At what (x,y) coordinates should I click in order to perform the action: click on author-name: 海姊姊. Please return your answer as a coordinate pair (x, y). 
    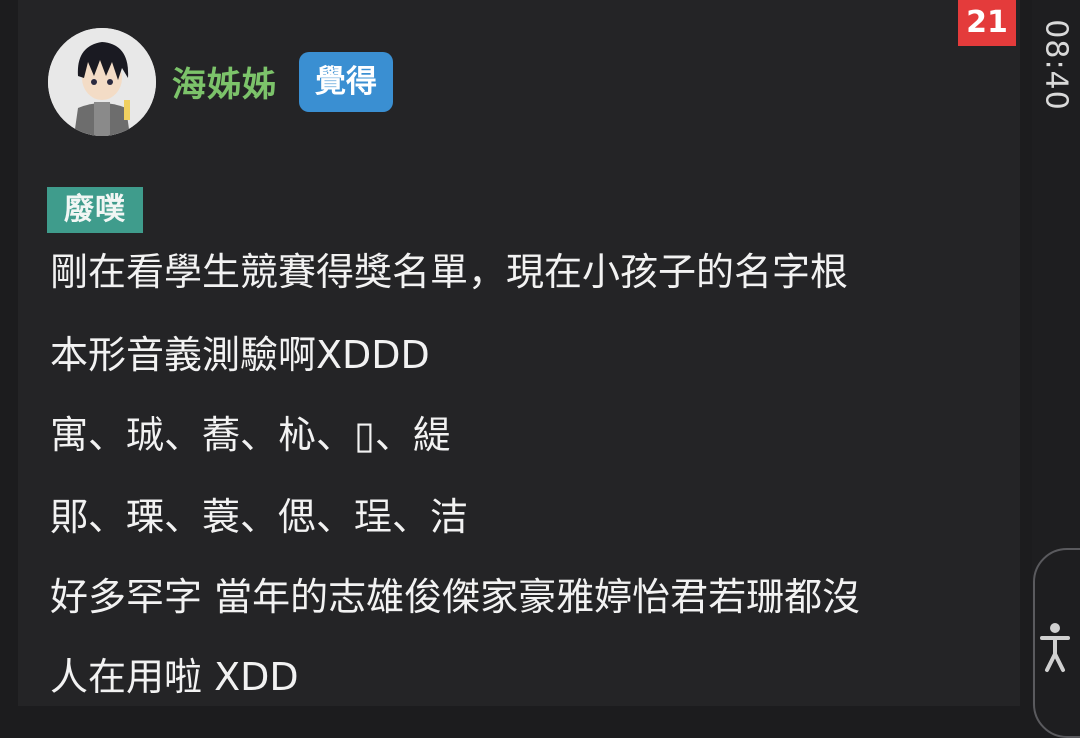
    Looking at the image, I should click on (224, 85).